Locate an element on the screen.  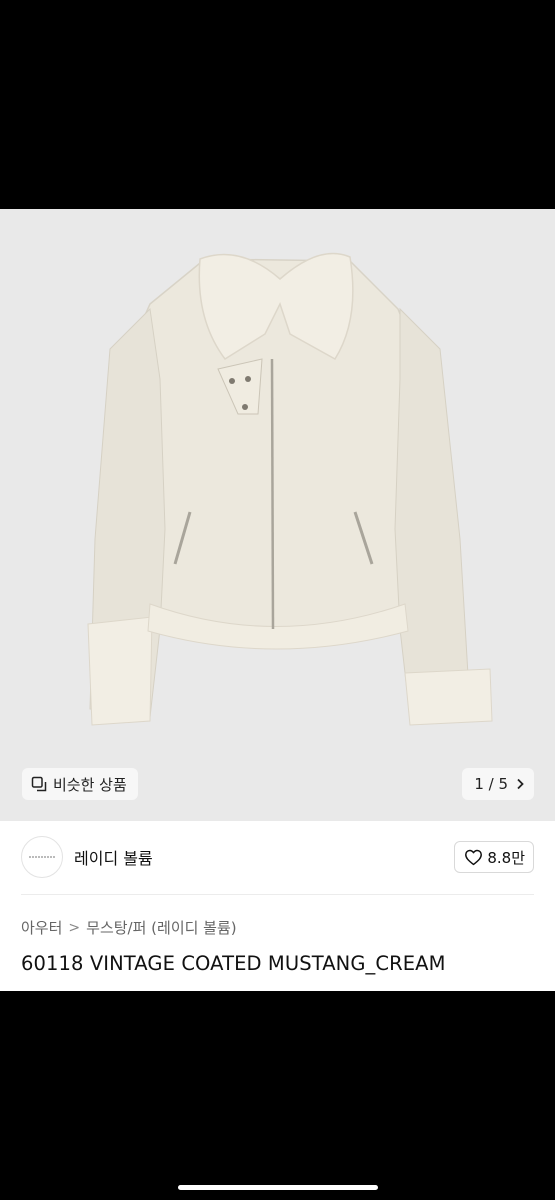
image-page-indicator: 1 / 5 is located at coordinates (498, 784).